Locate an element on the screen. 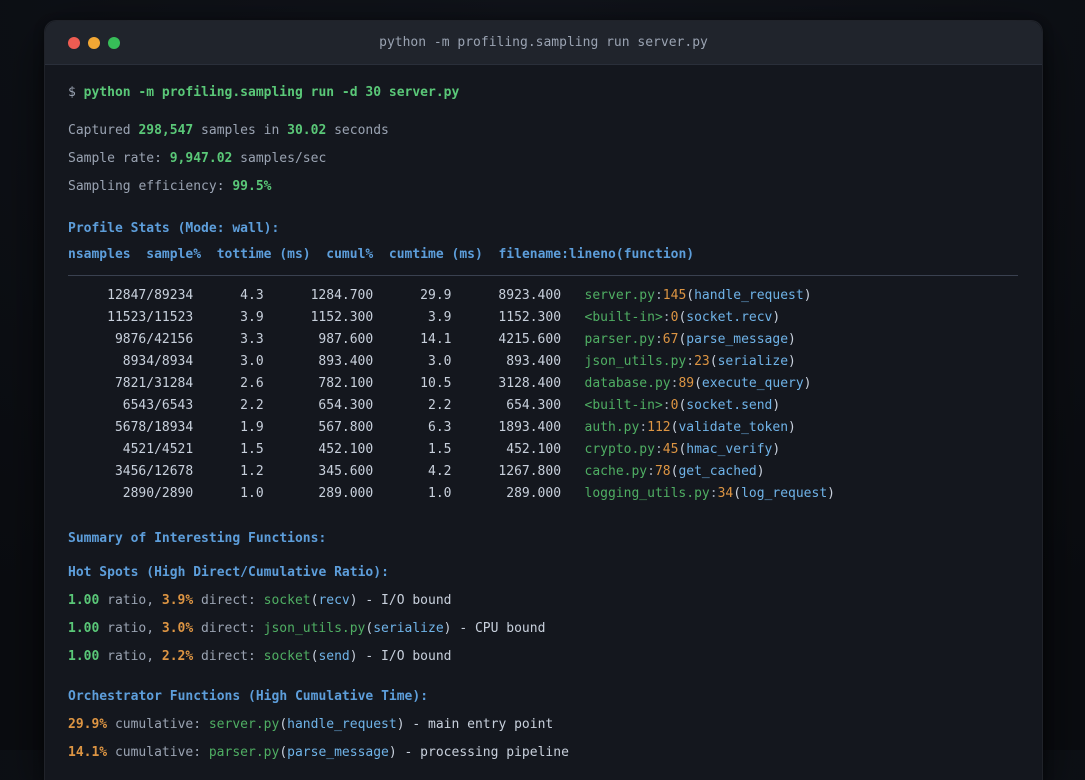 The height and width of the screenshot is (780, 1085). sample-pct-value: 1.2 is located at coordinates (252, 471).